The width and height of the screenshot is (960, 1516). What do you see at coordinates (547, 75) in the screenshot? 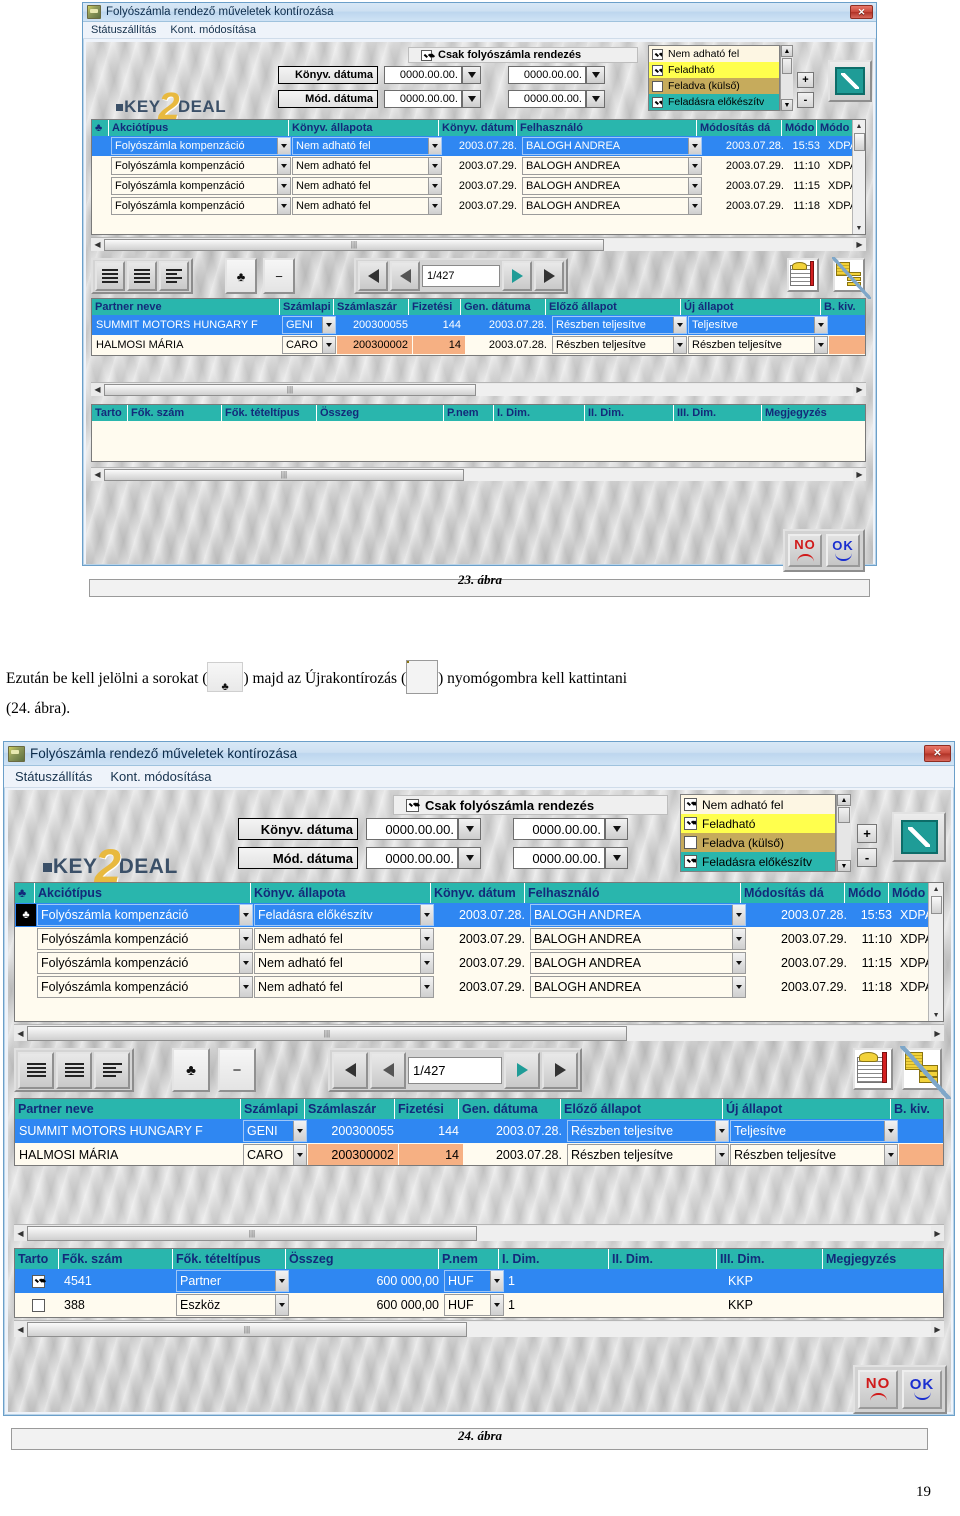
I see `konyv-datuma-to-input: 0000.00.00.` at bounding box center [547, 75].